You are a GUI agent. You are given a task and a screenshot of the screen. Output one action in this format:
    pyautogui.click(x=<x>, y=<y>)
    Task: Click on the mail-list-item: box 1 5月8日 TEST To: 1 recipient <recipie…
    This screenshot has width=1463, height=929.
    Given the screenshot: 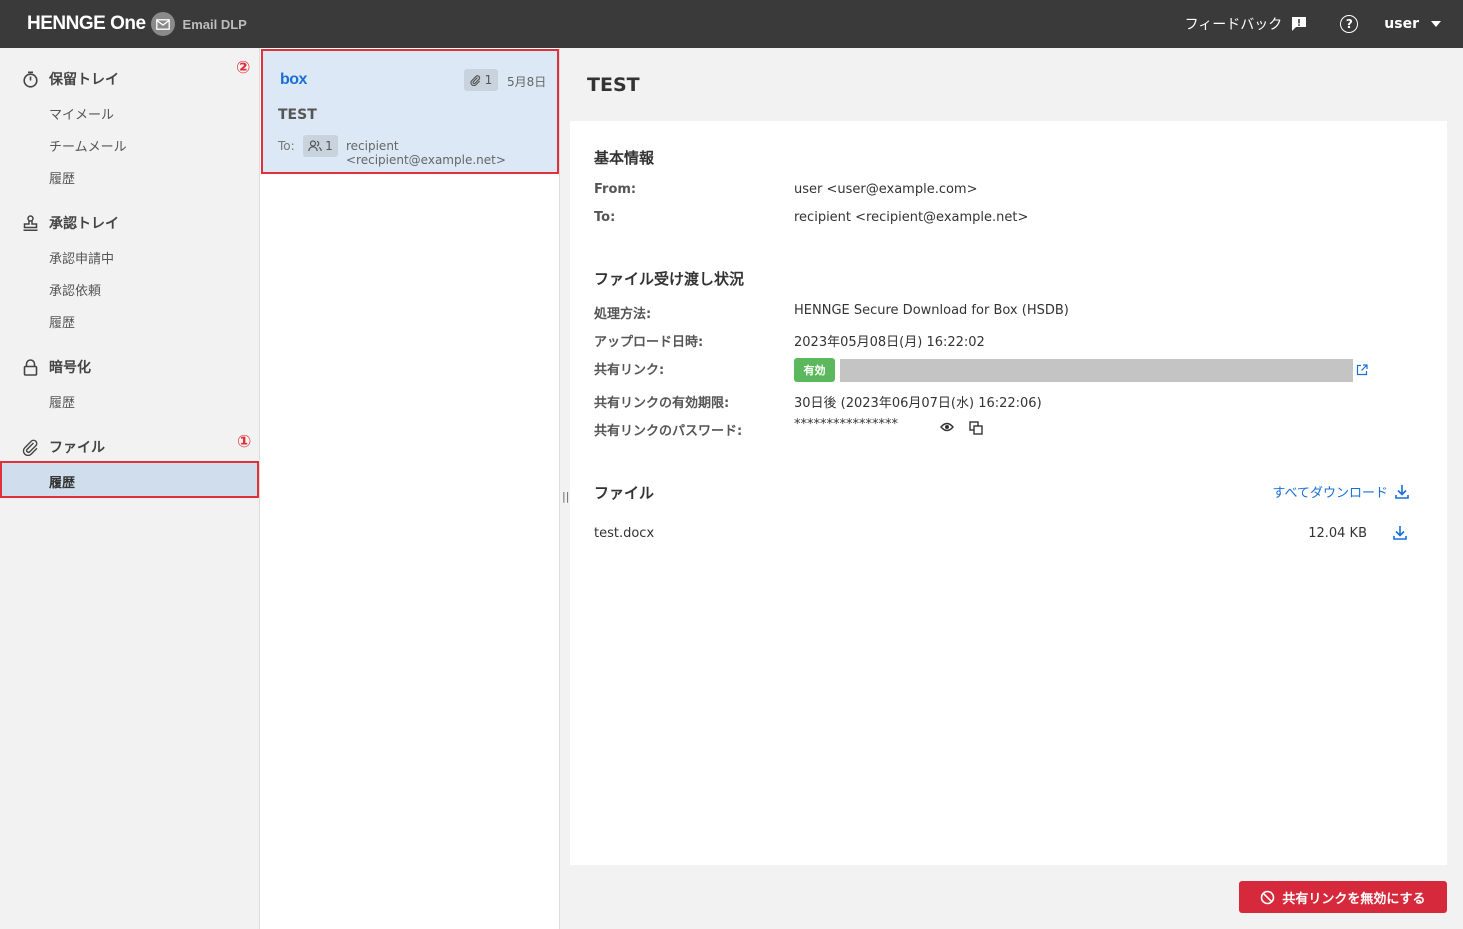 What is the action you would take?
    pyautogui.click(x=410, y=111)
    